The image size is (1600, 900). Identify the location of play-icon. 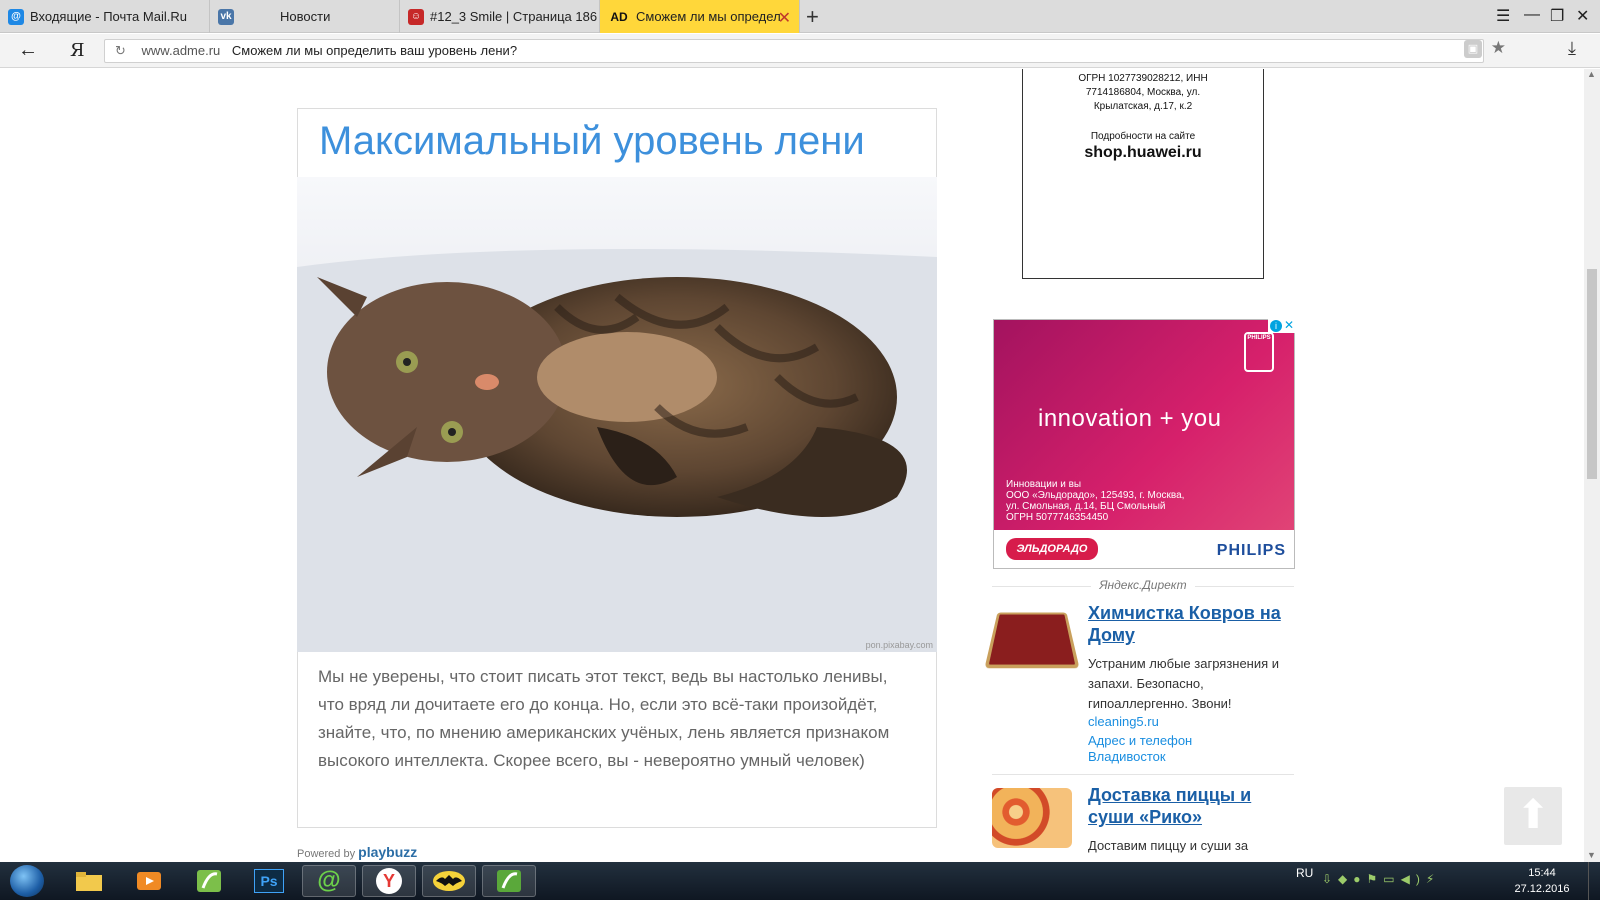
(149, 881).